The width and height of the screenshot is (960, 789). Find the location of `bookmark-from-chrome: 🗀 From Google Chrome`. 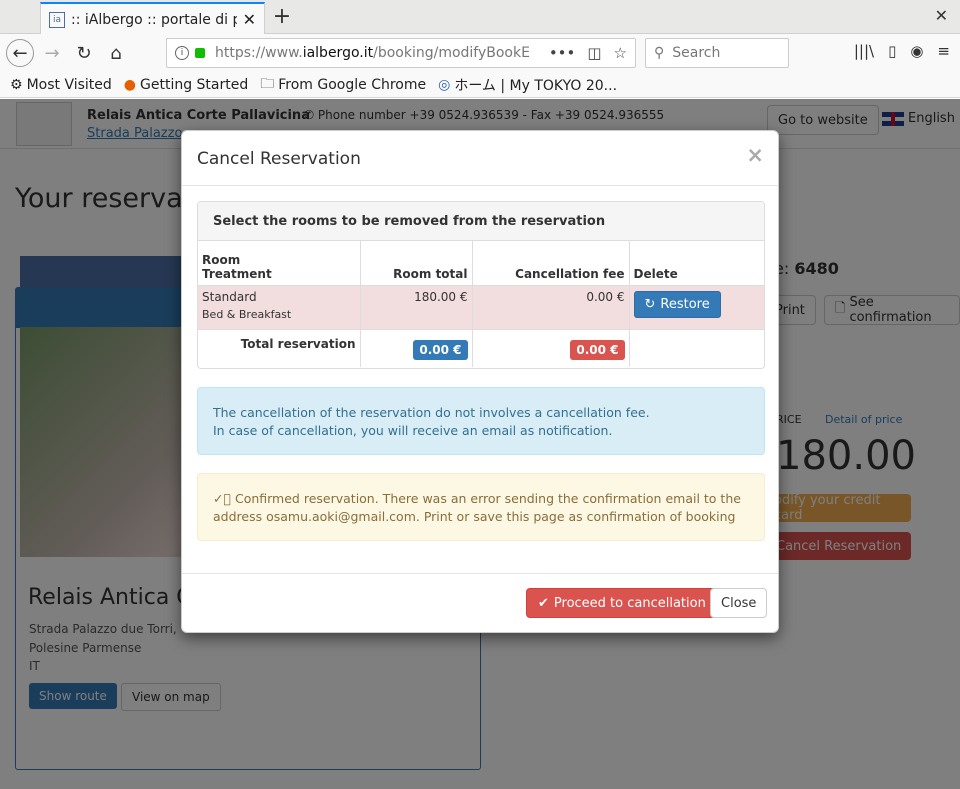

bookmark-from-chrome: 🗀 From Google Chrome is located at coordinates (343, 85).